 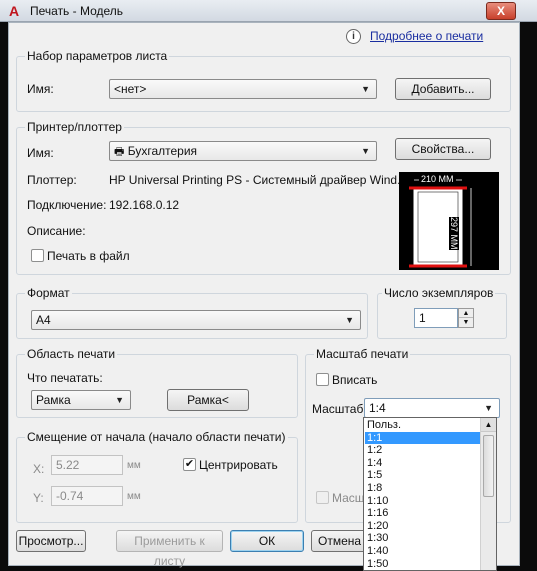 What do you see at coordinates (208, 400) in the screenshot?
I see `window-select-button: Рамка<` at bounding box center [208, 400].